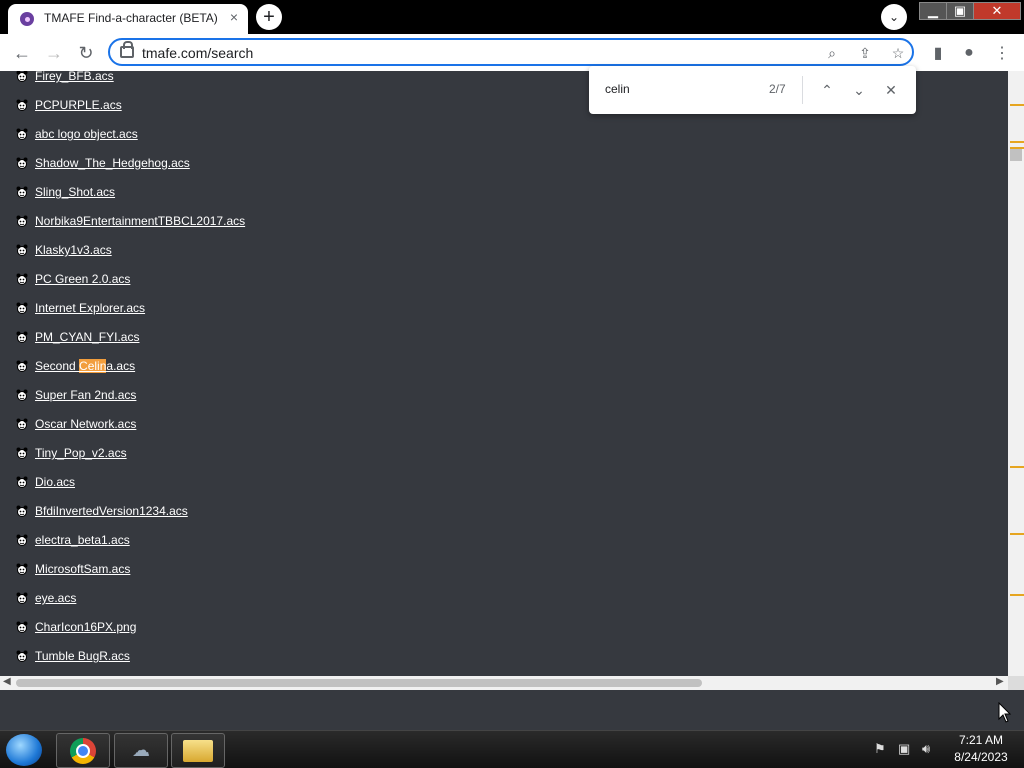 The height and width of the screenshot is (768, 1024). What do you see at coordinates (131, 18) in the screenshot?
I see `tab-title: TMAFE Find-a-character (BETA)` at bounding box center [131, 18].